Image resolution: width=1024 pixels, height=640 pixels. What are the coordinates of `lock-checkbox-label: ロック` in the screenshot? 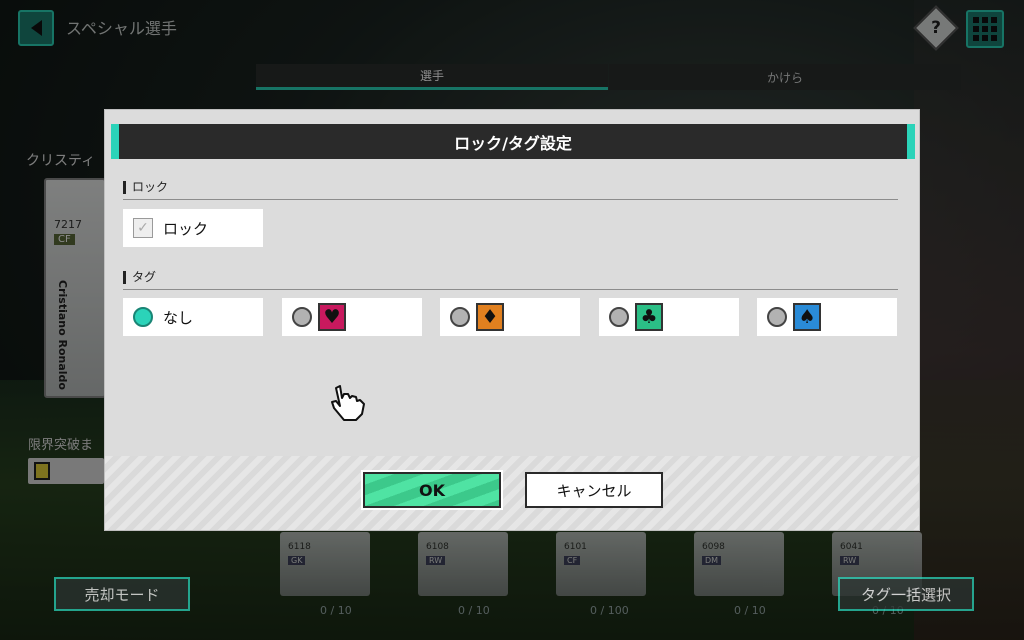 It's located at (186, 228).